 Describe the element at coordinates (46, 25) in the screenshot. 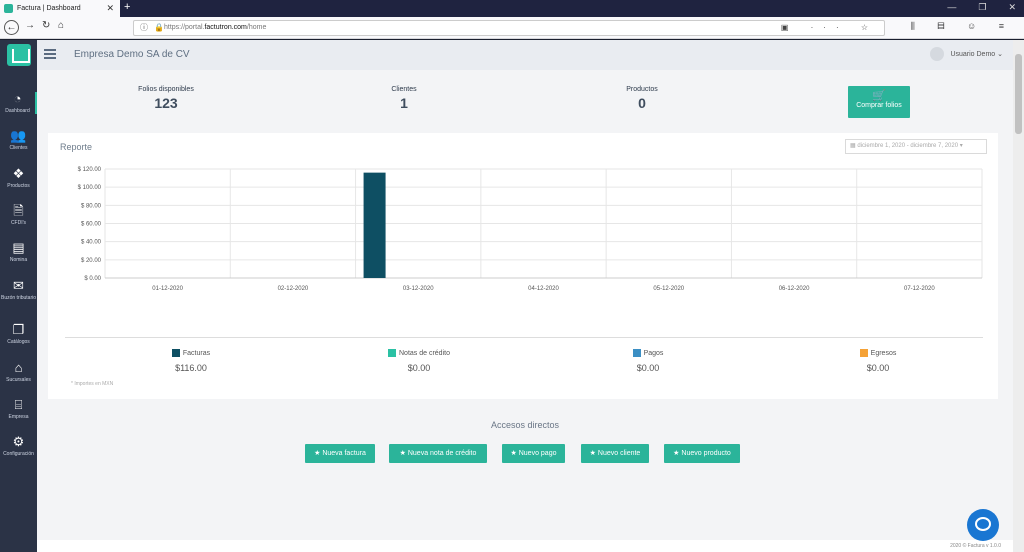

I see `reload-icon: ↻` at that location.